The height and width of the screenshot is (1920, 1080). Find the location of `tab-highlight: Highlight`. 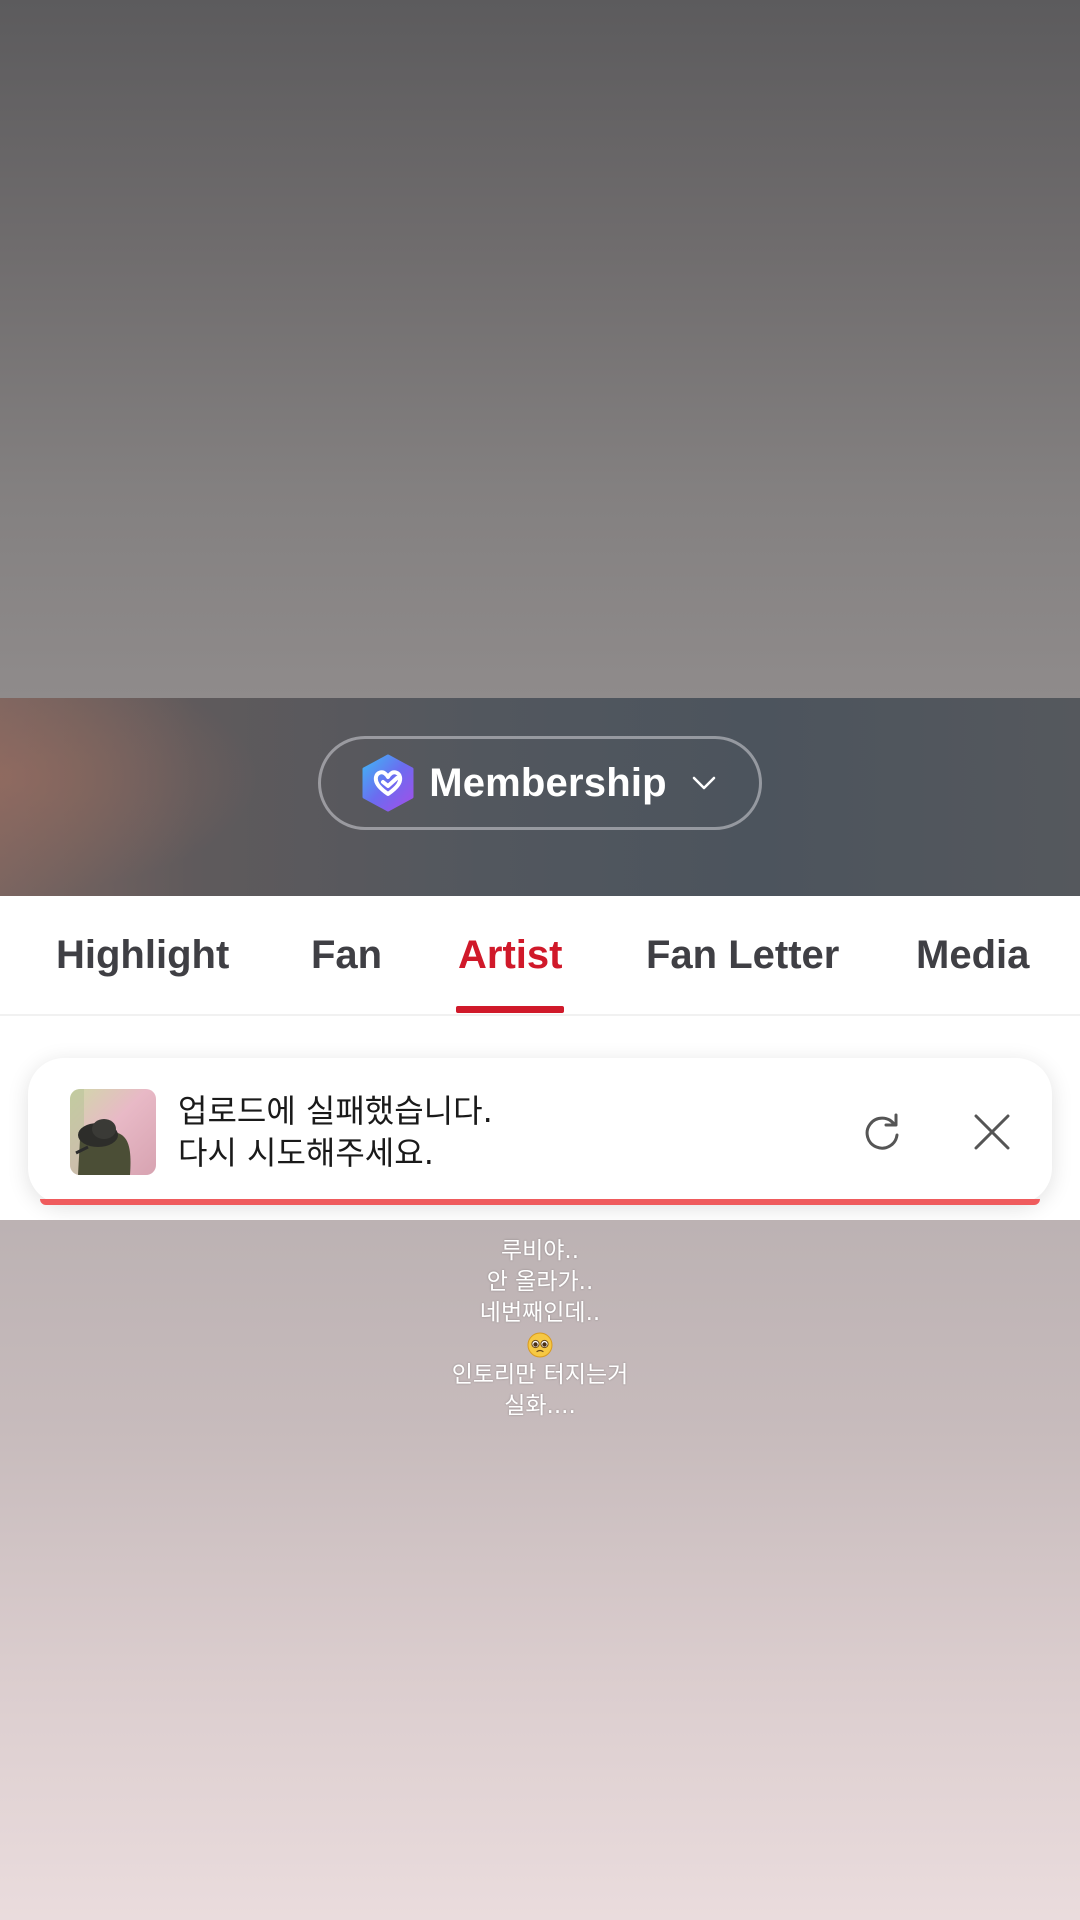

tab-highlight: Highlight is located at coordinates (142, 955).